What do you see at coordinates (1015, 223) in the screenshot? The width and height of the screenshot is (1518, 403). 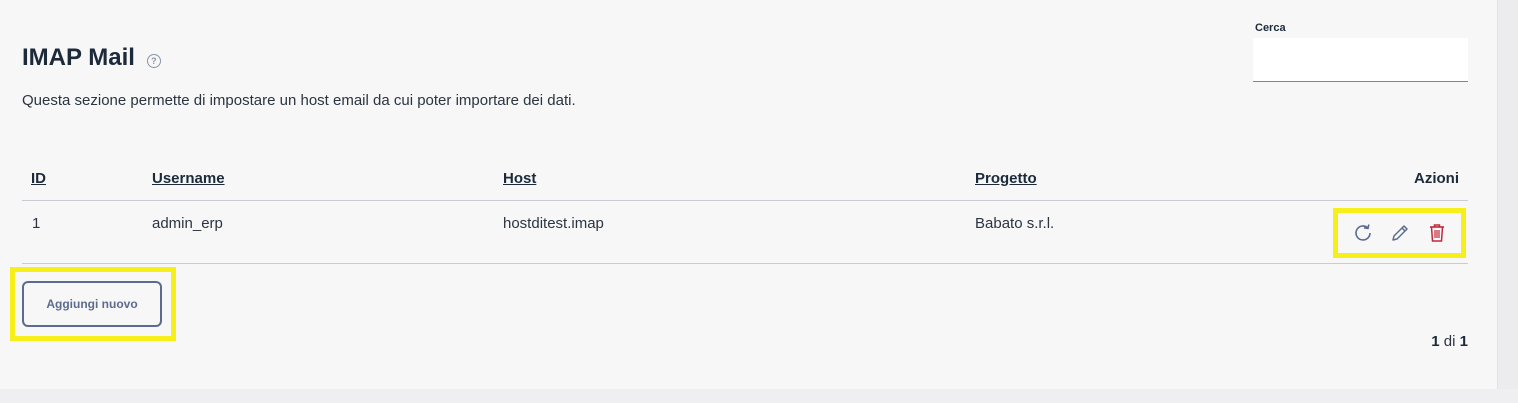 I see `cell-project: Babato s.r.l.` at bounding box center [1015, 223].